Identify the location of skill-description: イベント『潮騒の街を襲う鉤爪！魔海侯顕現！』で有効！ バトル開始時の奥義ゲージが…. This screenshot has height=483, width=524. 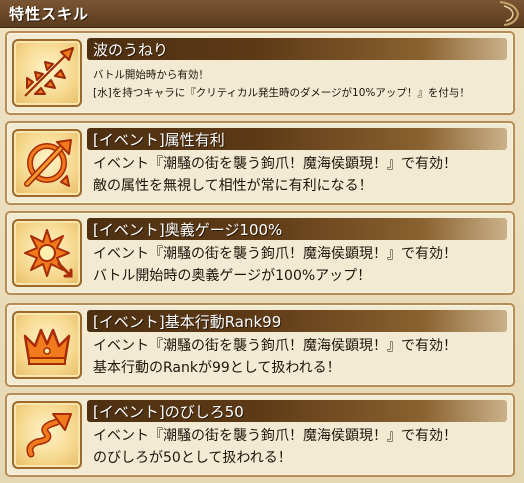
(300, 265).